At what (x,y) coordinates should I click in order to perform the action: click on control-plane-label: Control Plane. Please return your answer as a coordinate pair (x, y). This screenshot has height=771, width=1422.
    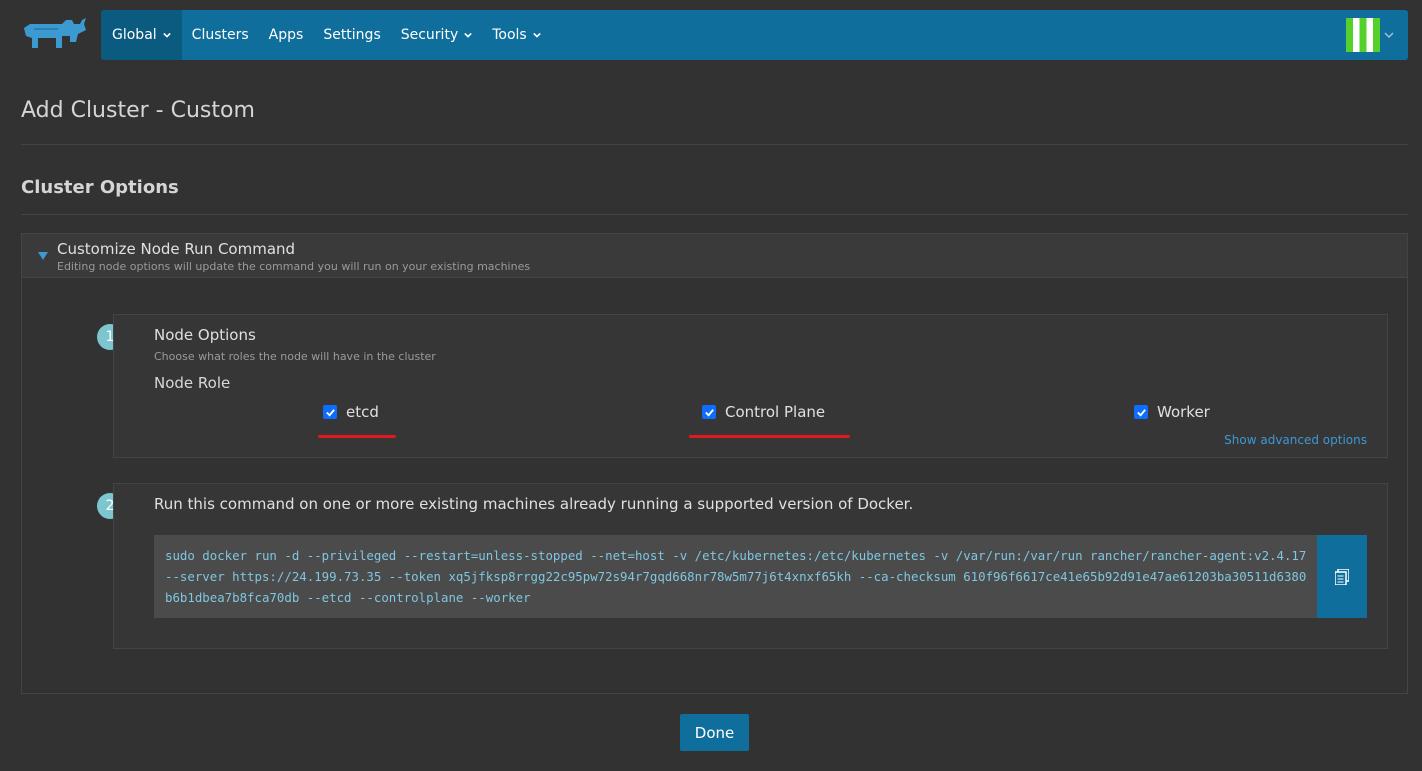
    Looking at the image, I should click on (775, 412).